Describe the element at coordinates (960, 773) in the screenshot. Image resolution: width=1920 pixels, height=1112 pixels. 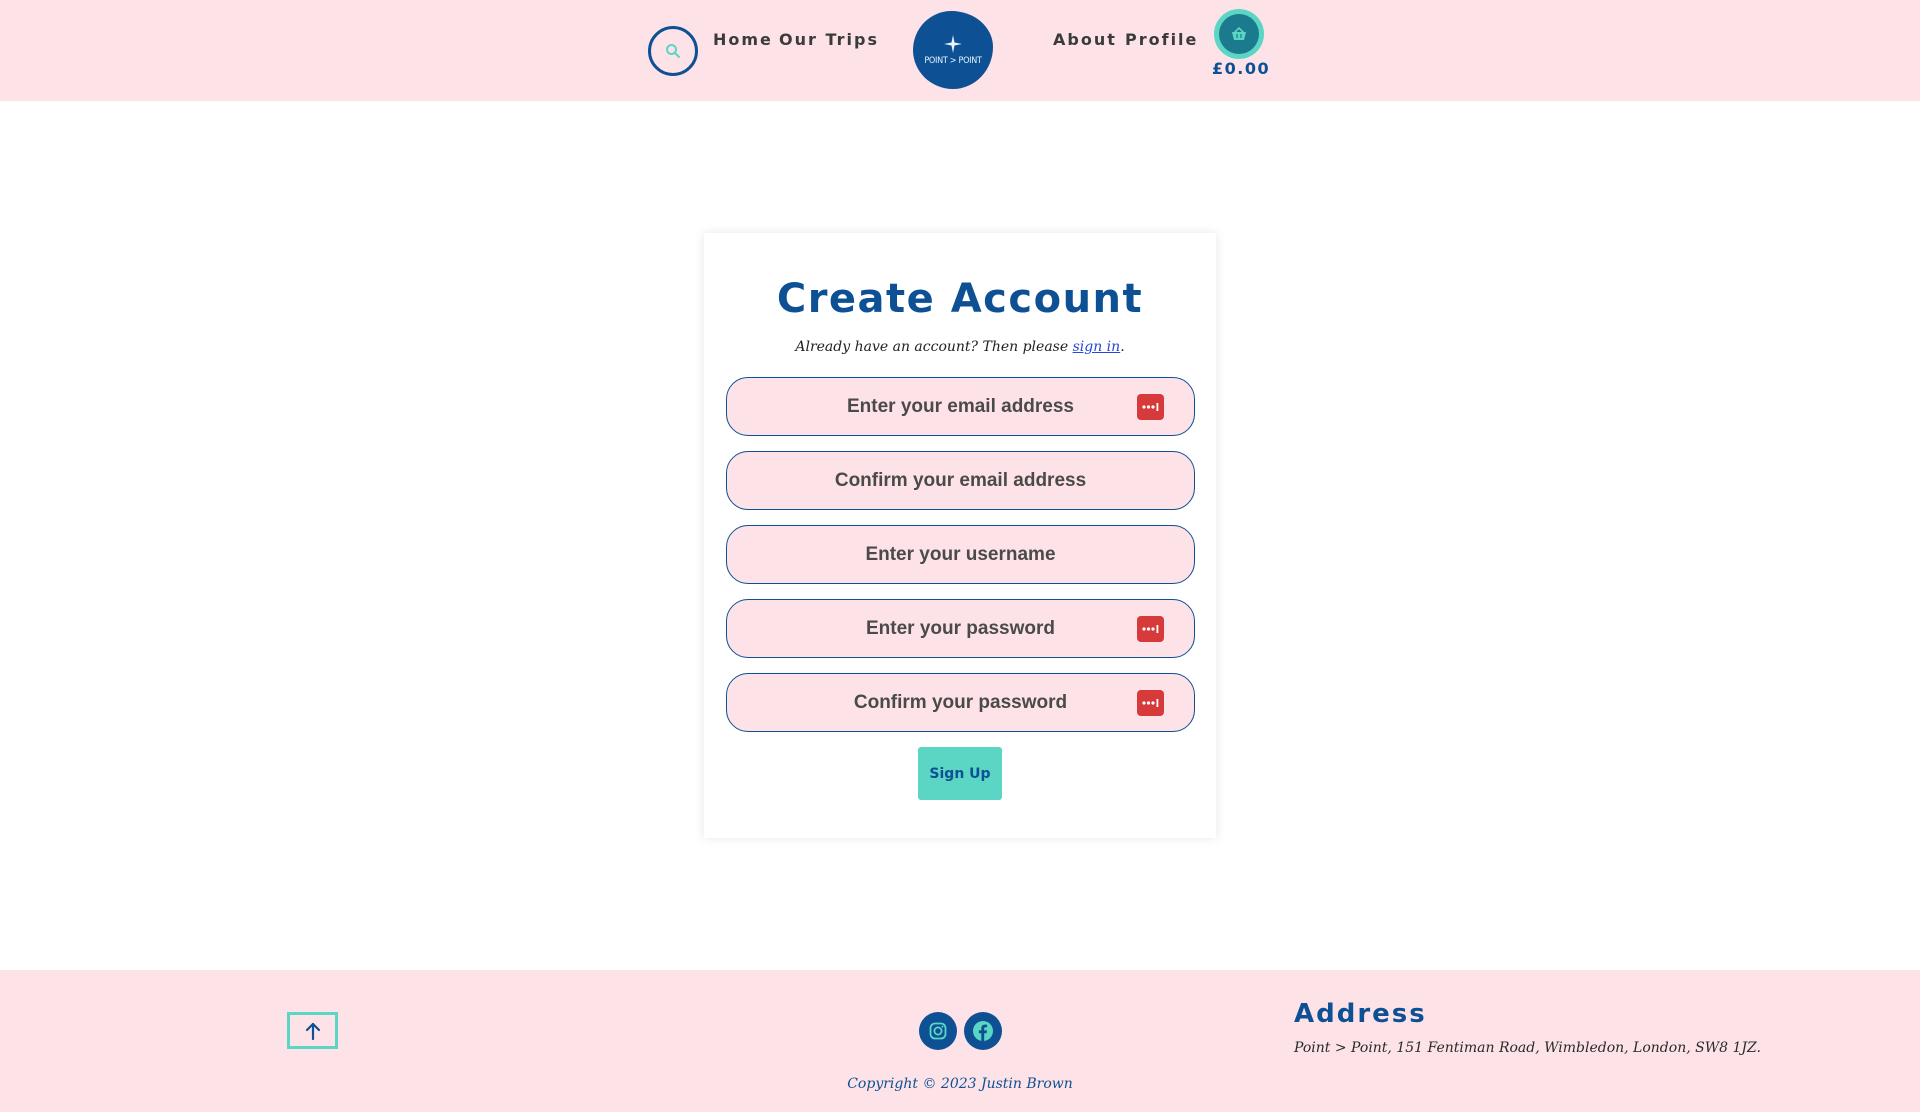
I see `sign-up-button: Sign Up` at that location.